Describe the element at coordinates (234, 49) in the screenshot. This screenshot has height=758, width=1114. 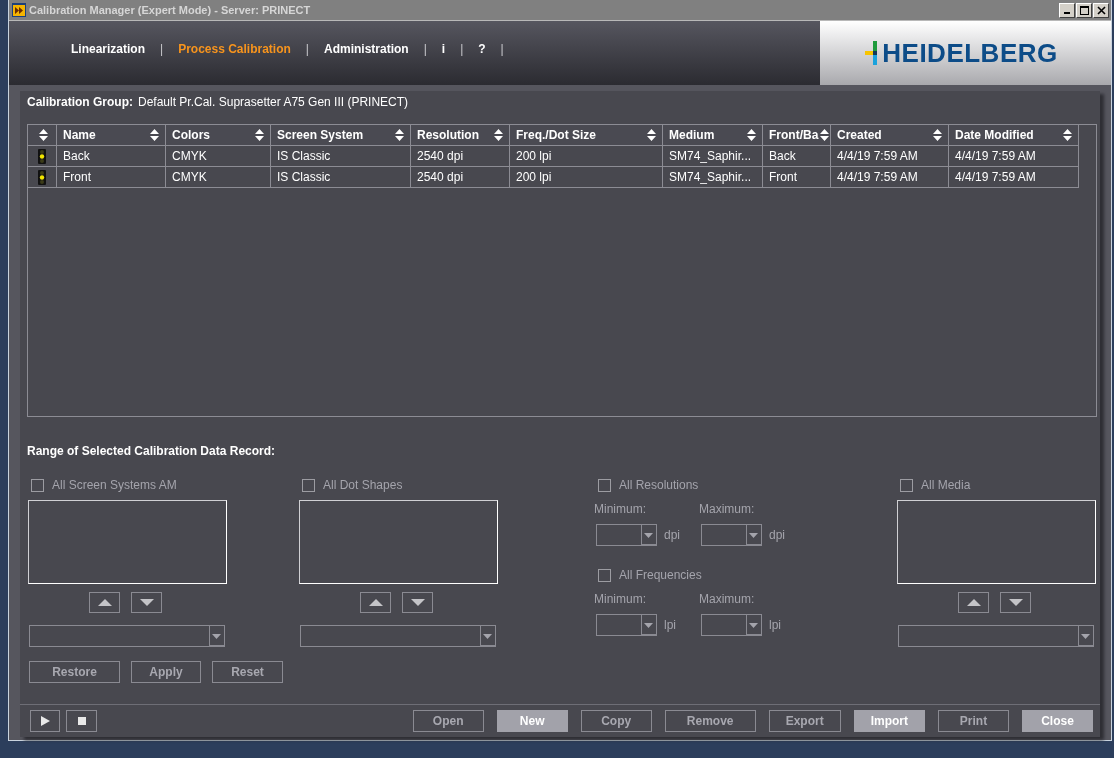
I see `nav-tab: Process Calibration` at that location.